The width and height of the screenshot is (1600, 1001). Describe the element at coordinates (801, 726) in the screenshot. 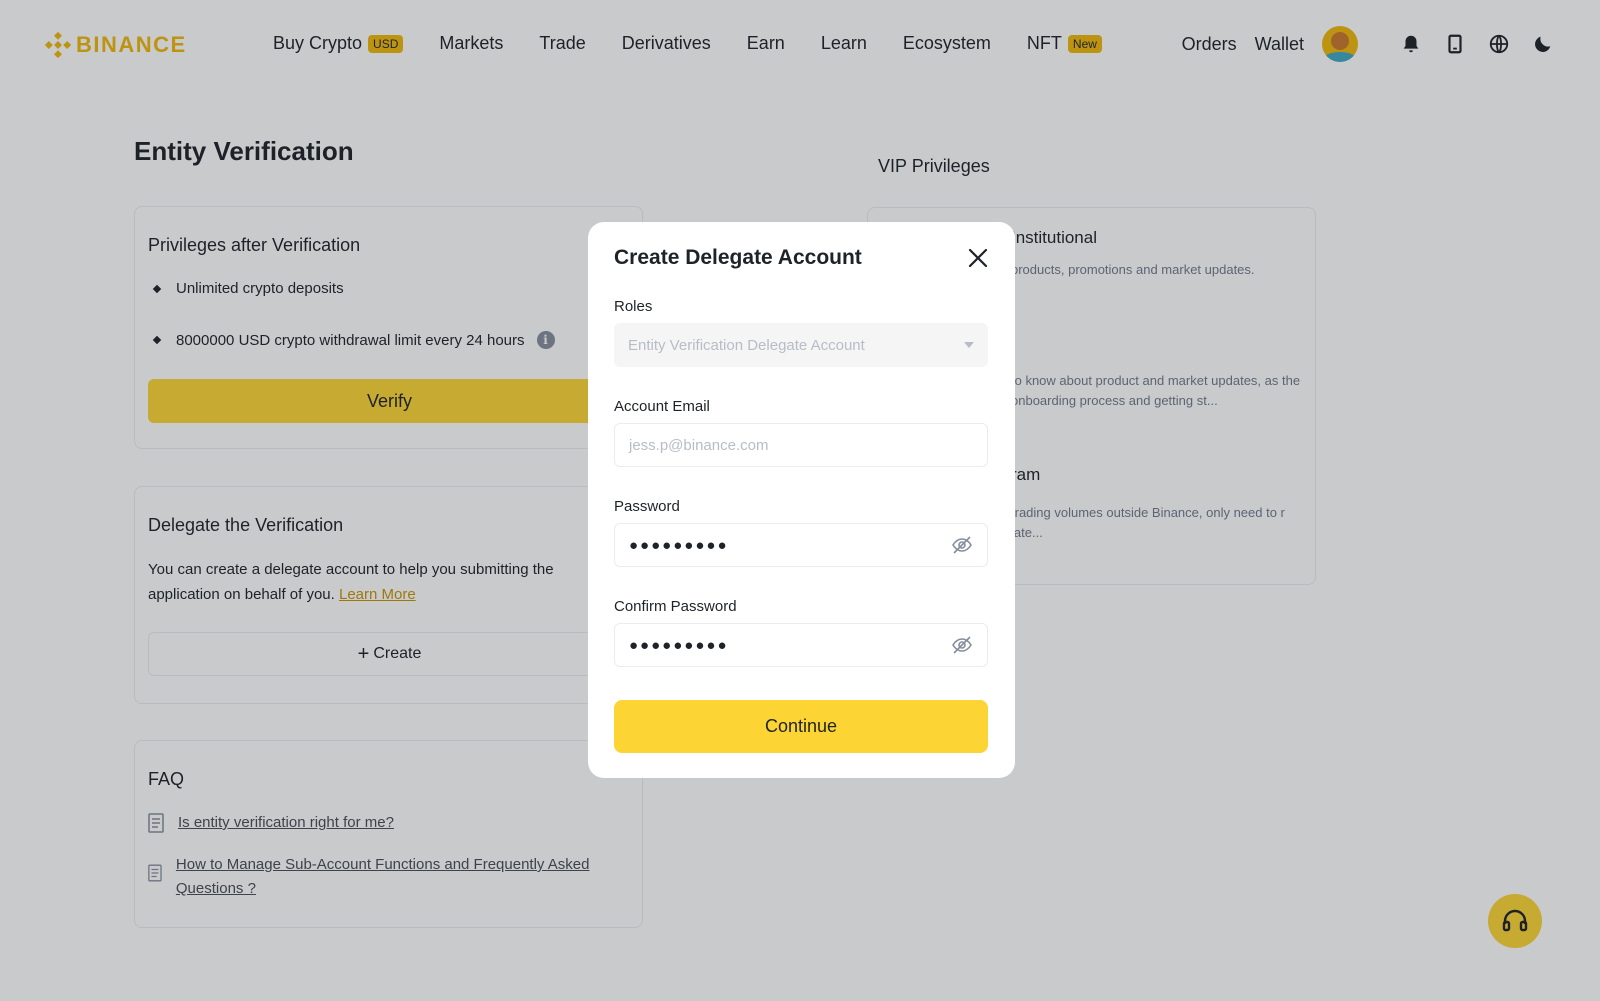

I see `continue-button: Continue` at that location.